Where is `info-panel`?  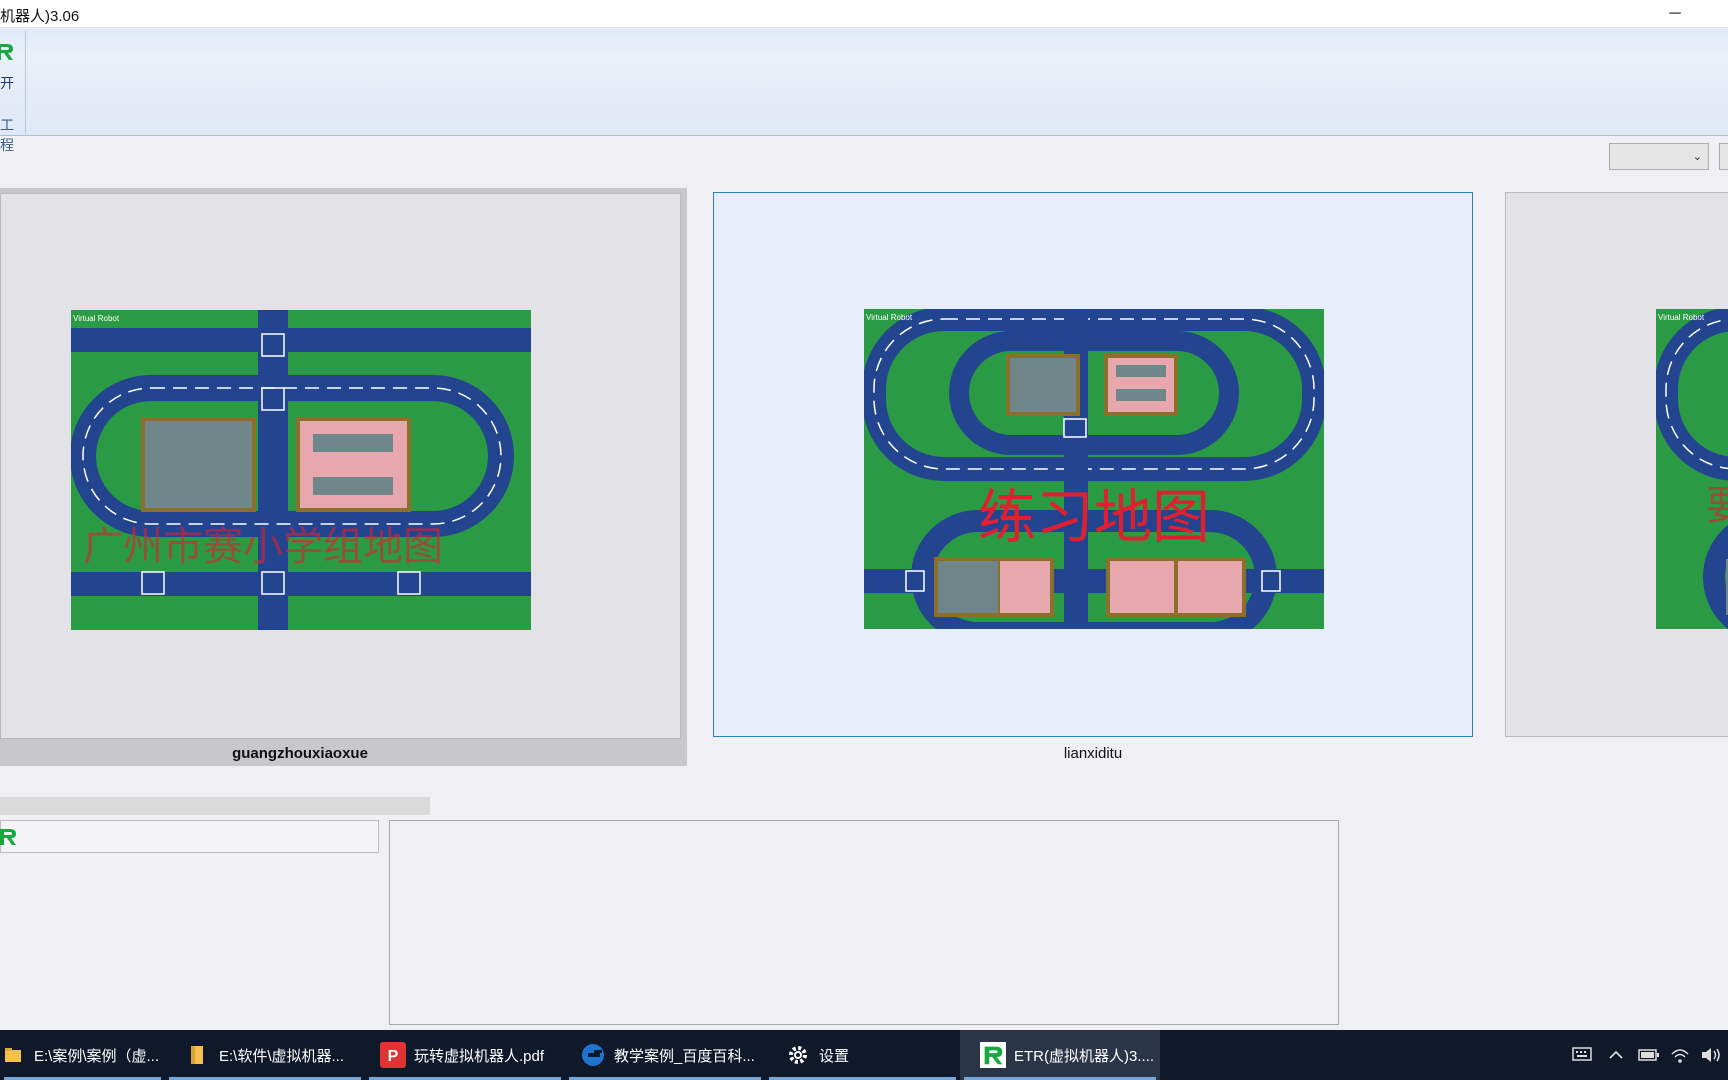 info-panel is located at coordinates (864, 922).